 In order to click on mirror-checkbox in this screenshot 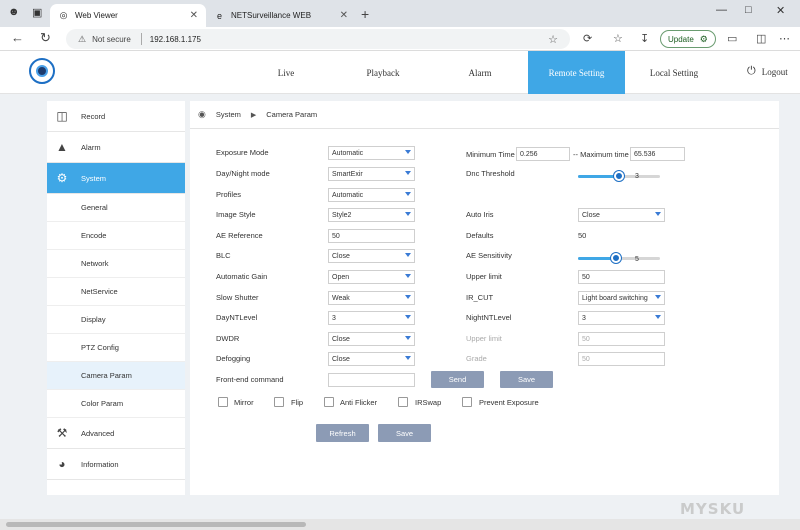, I will do `click(223, 402)`.